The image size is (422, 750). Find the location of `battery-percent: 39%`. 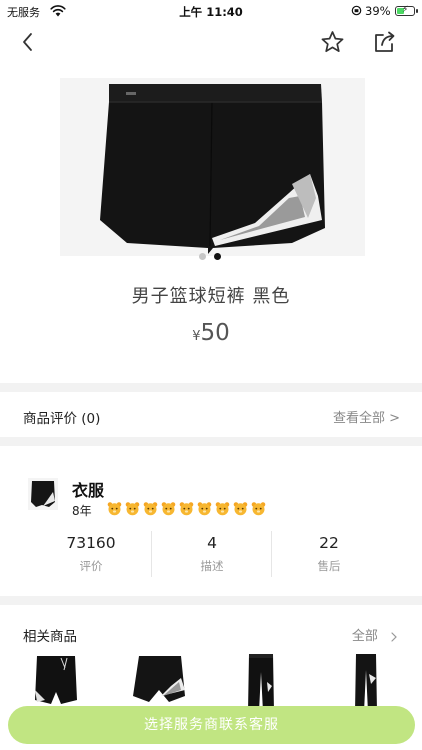

battery-percent: 39% is located at coordinates (378, 11).